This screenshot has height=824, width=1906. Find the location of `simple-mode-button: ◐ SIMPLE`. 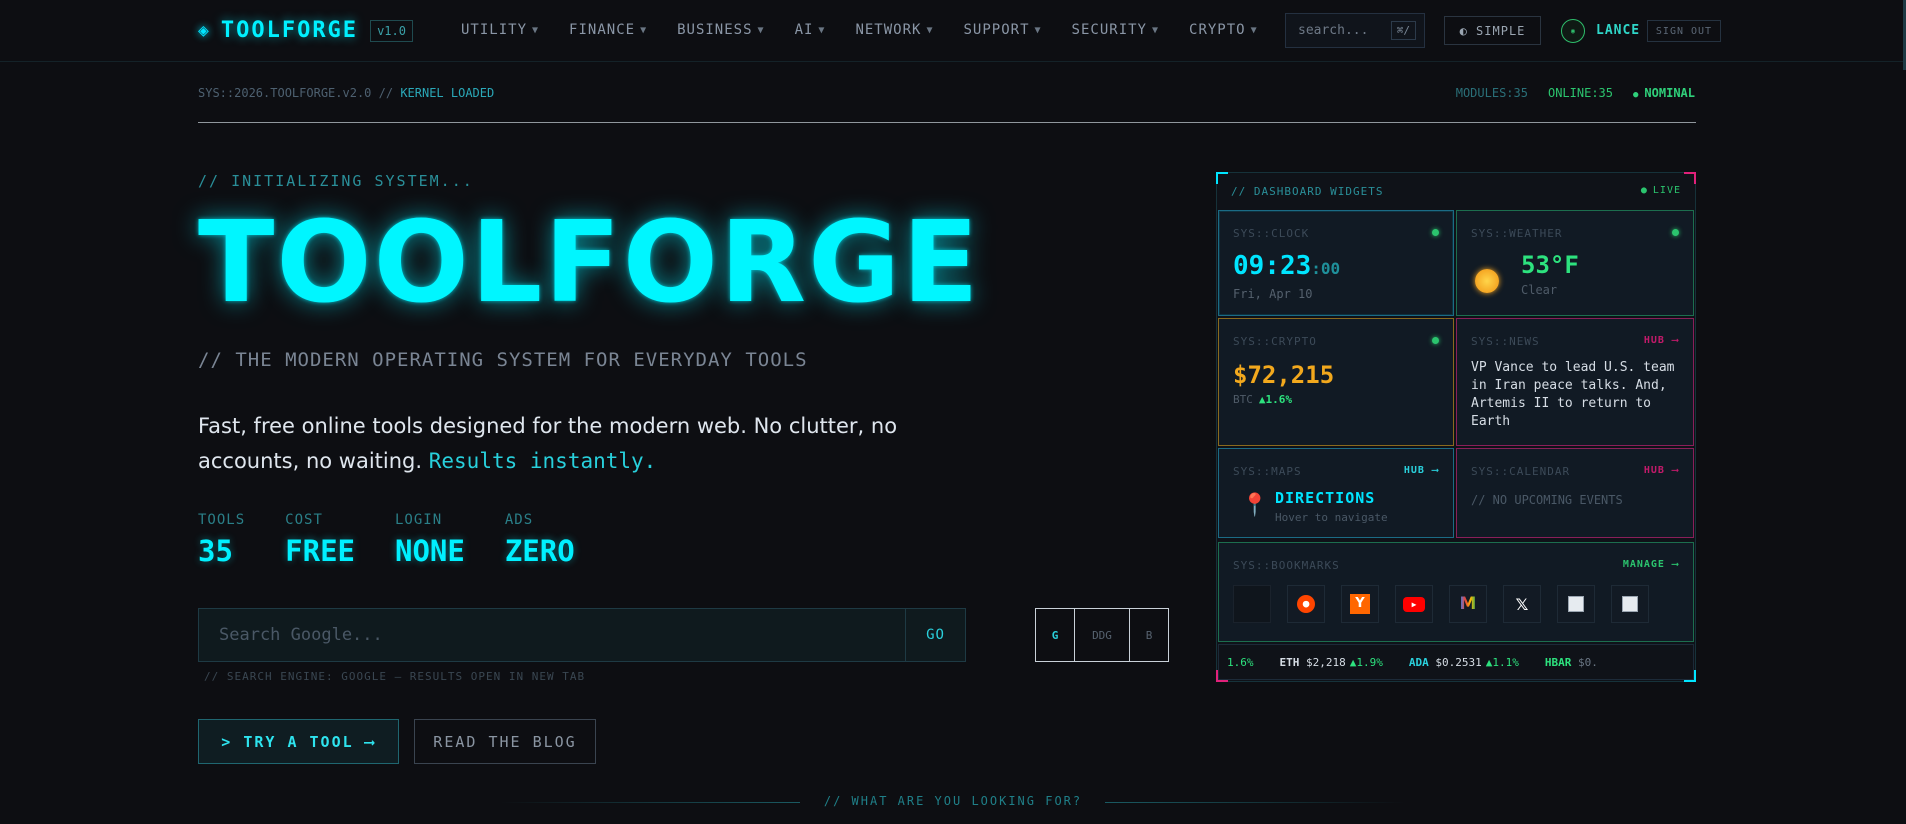

simple-mode-button: ◐ SIMPLE is located at coordinates (1492, 30).